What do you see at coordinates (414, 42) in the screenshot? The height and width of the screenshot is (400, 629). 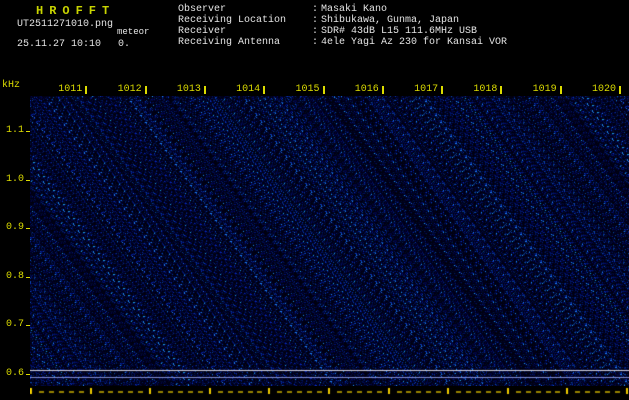 I see `header-value: 4ele Yagi Az 230 for Kansai VOR` at bounding box center [414, 42].